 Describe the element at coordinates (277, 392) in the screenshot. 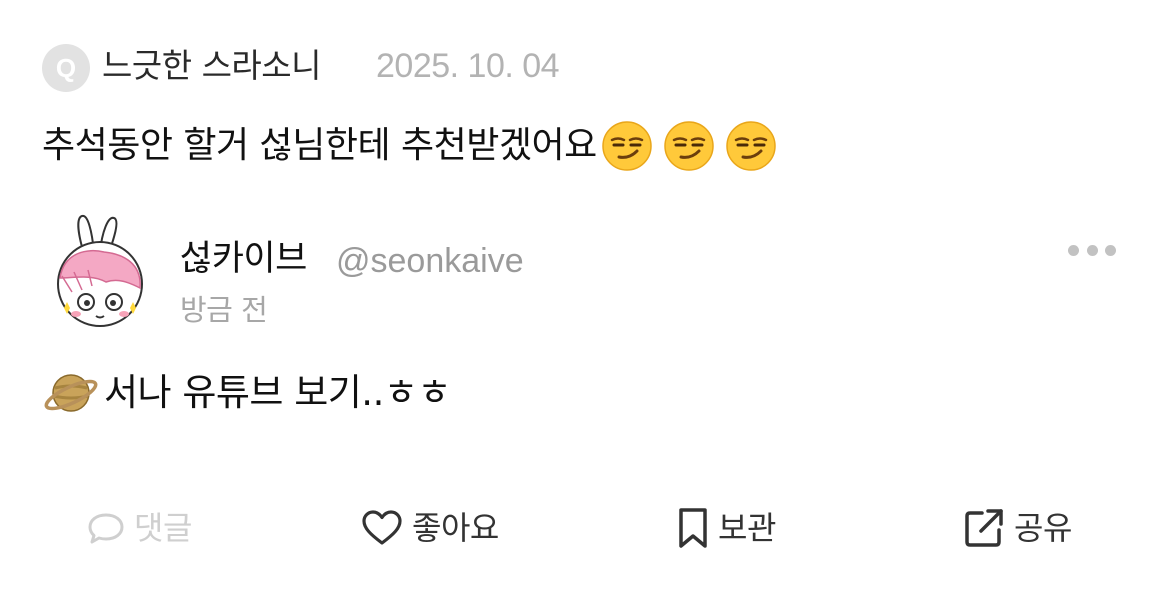

I see `answer-text: 서나 유튜브 보기..ㅎㅎ` at that location.